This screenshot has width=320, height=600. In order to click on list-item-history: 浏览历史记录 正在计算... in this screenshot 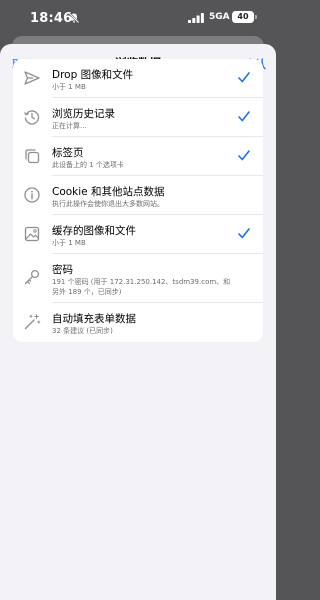, I will do `click(138, 117)`.